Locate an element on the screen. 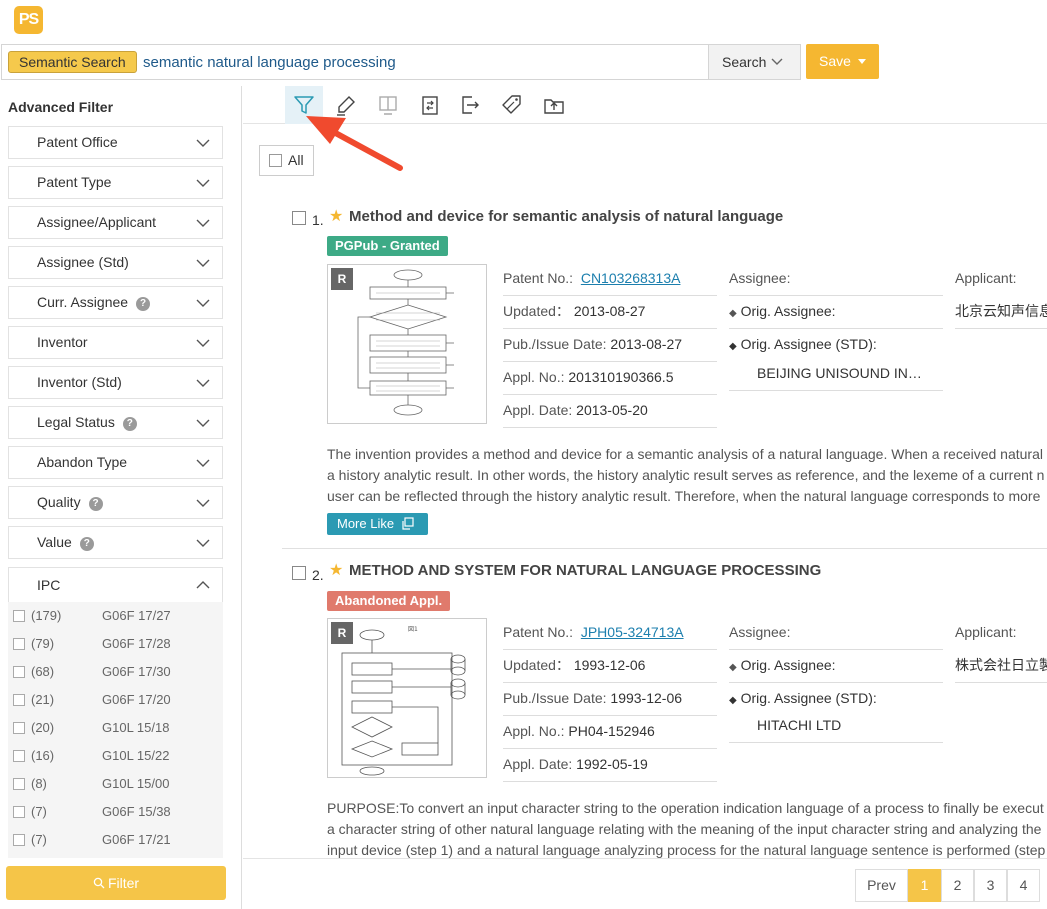  ipc-count: (20) is located at coordinates (43, 727).